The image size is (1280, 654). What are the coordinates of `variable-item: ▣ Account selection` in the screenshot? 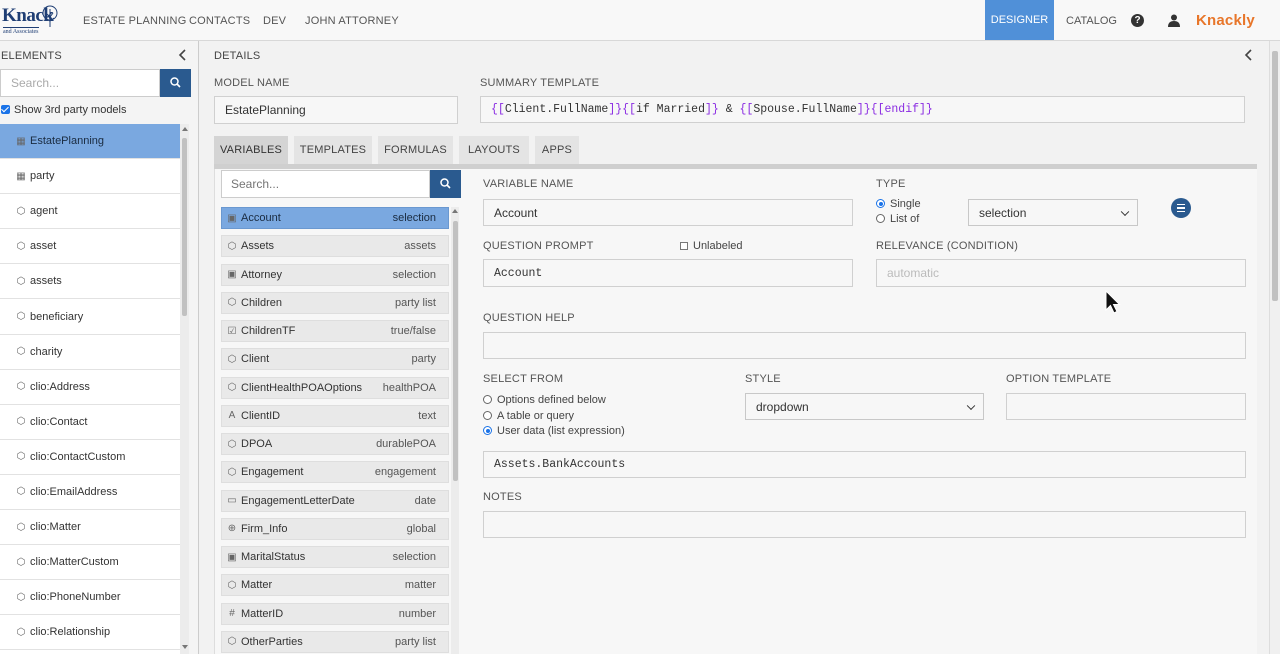 It's located at (335, 218).